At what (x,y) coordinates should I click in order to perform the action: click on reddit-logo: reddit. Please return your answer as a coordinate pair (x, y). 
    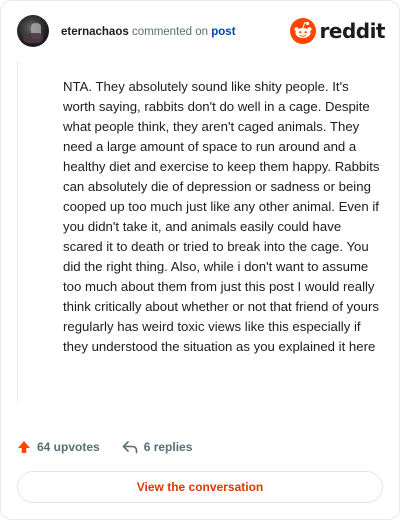
    Looking at the image, I should click on (337, 31).